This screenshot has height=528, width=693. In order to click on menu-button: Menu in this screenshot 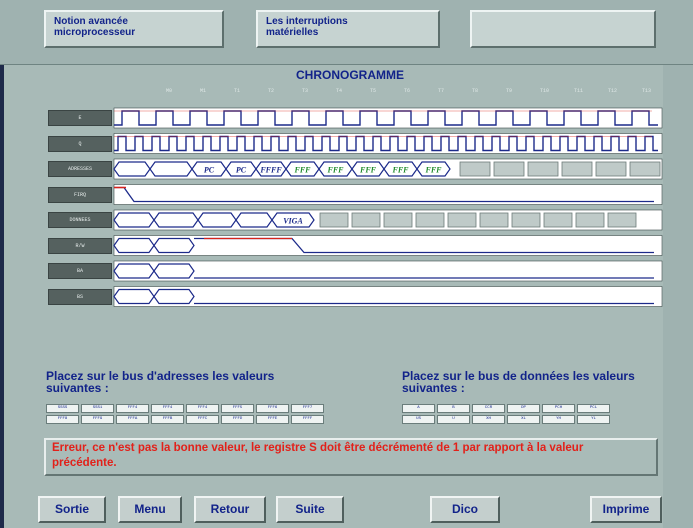, I will do `click(150, 509)`.